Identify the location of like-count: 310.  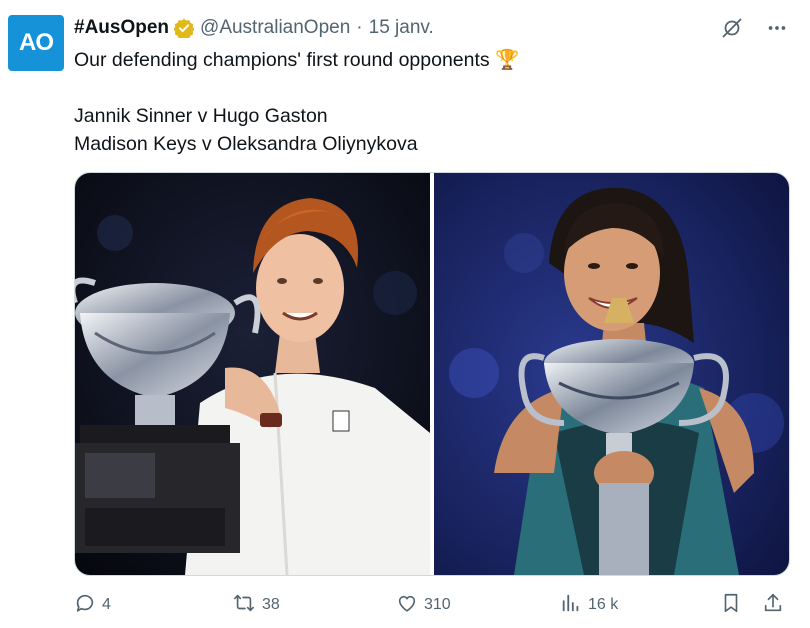
(437, 604).